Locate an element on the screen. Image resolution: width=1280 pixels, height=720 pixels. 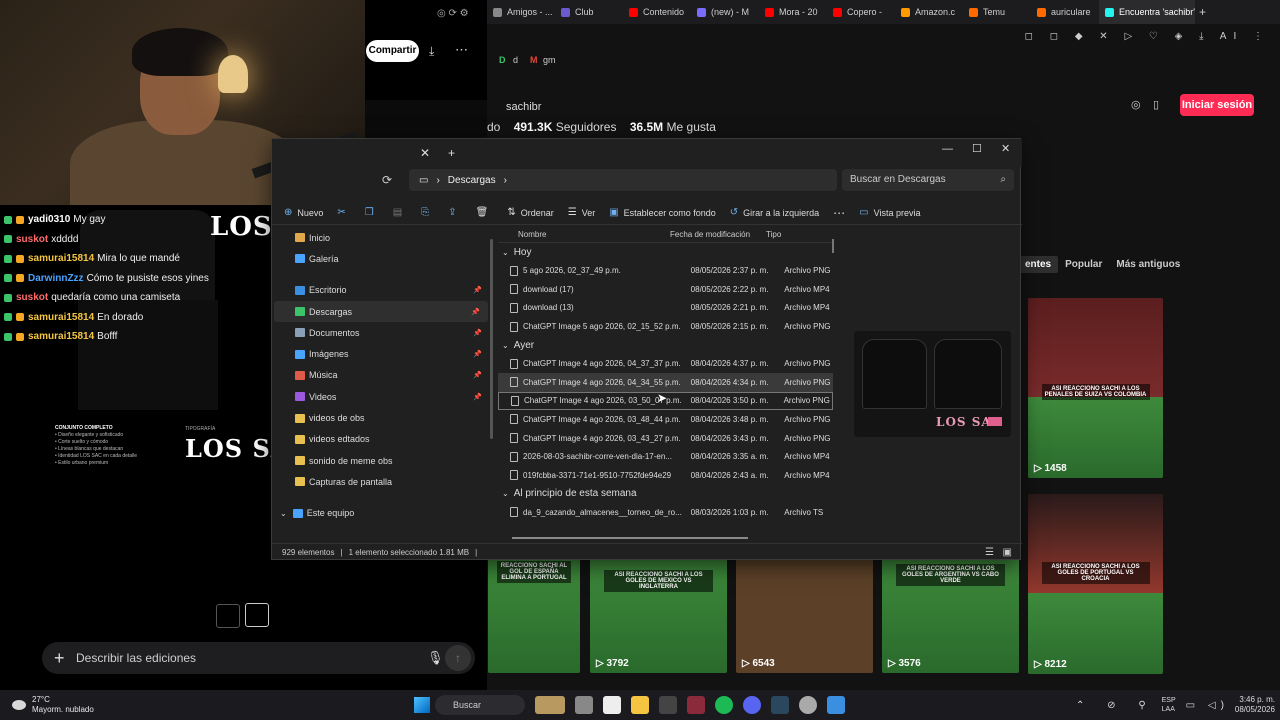
bookmark-icon: D is located at coordinates (502, 60).